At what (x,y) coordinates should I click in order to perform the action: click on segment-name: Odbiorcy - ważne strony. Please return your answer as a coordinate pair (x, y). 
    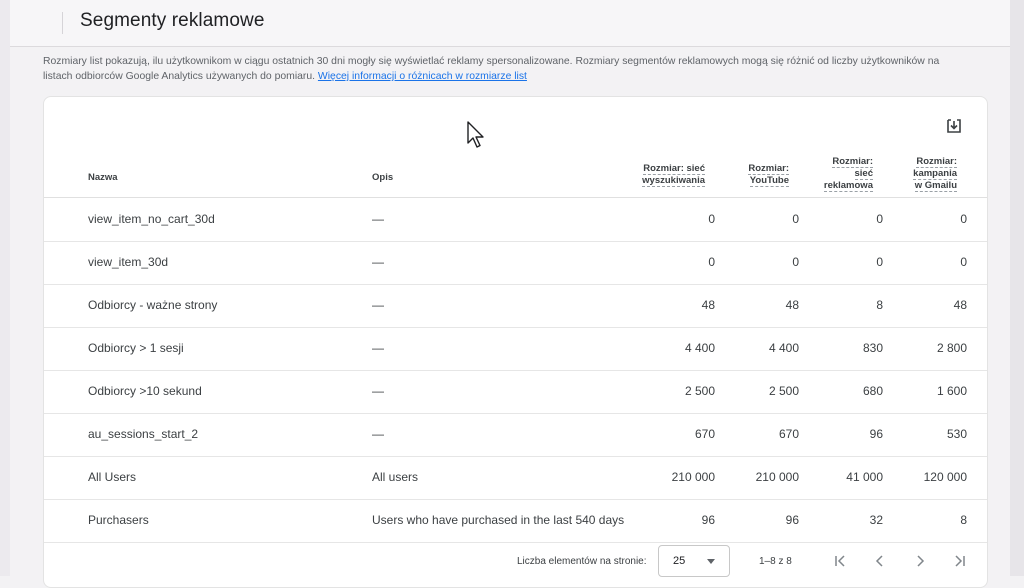
    Looking at the image, I should click on (153, 305).